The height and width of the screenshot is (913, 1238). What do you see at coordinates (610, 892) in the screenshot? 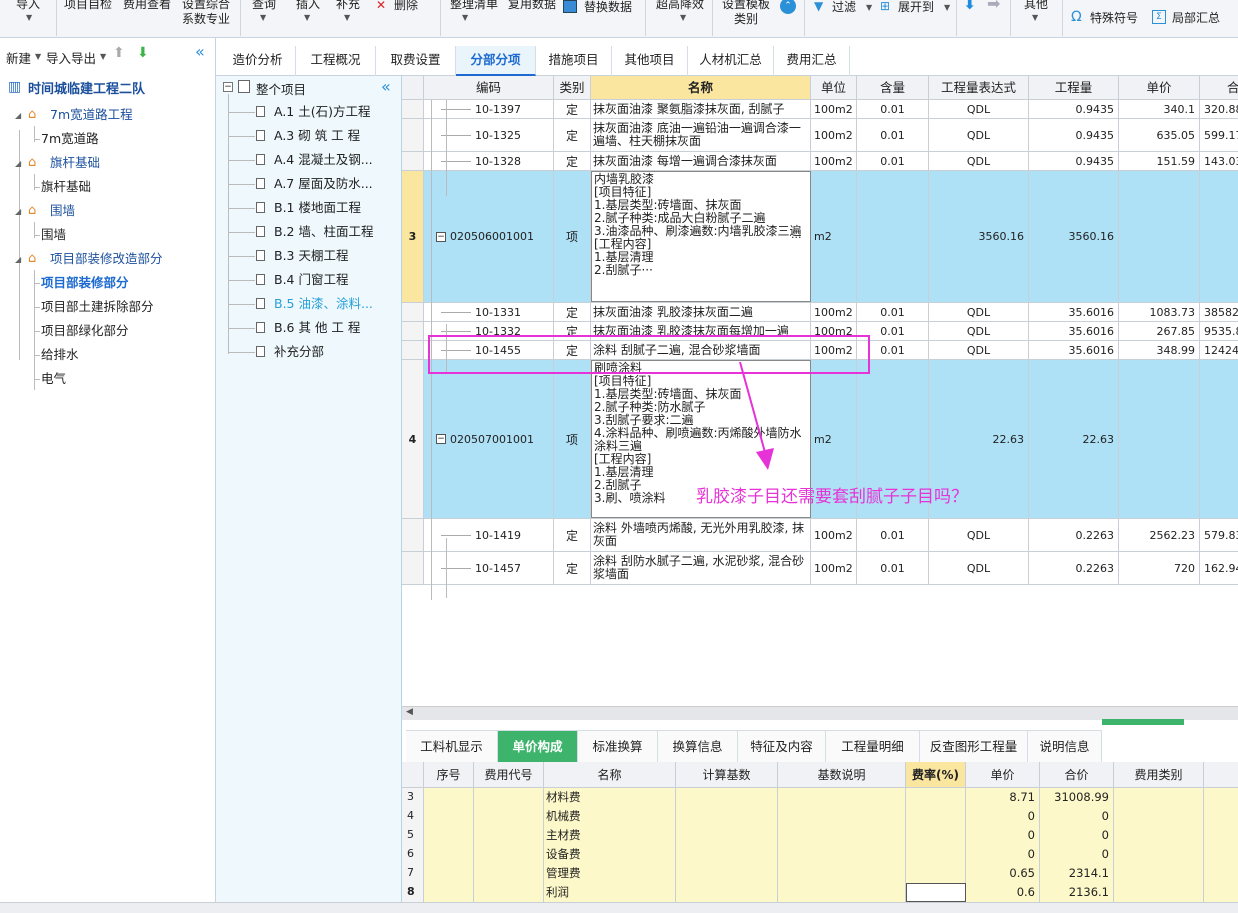
I see `name-cell: 利润` at bounding box center [610, 892].